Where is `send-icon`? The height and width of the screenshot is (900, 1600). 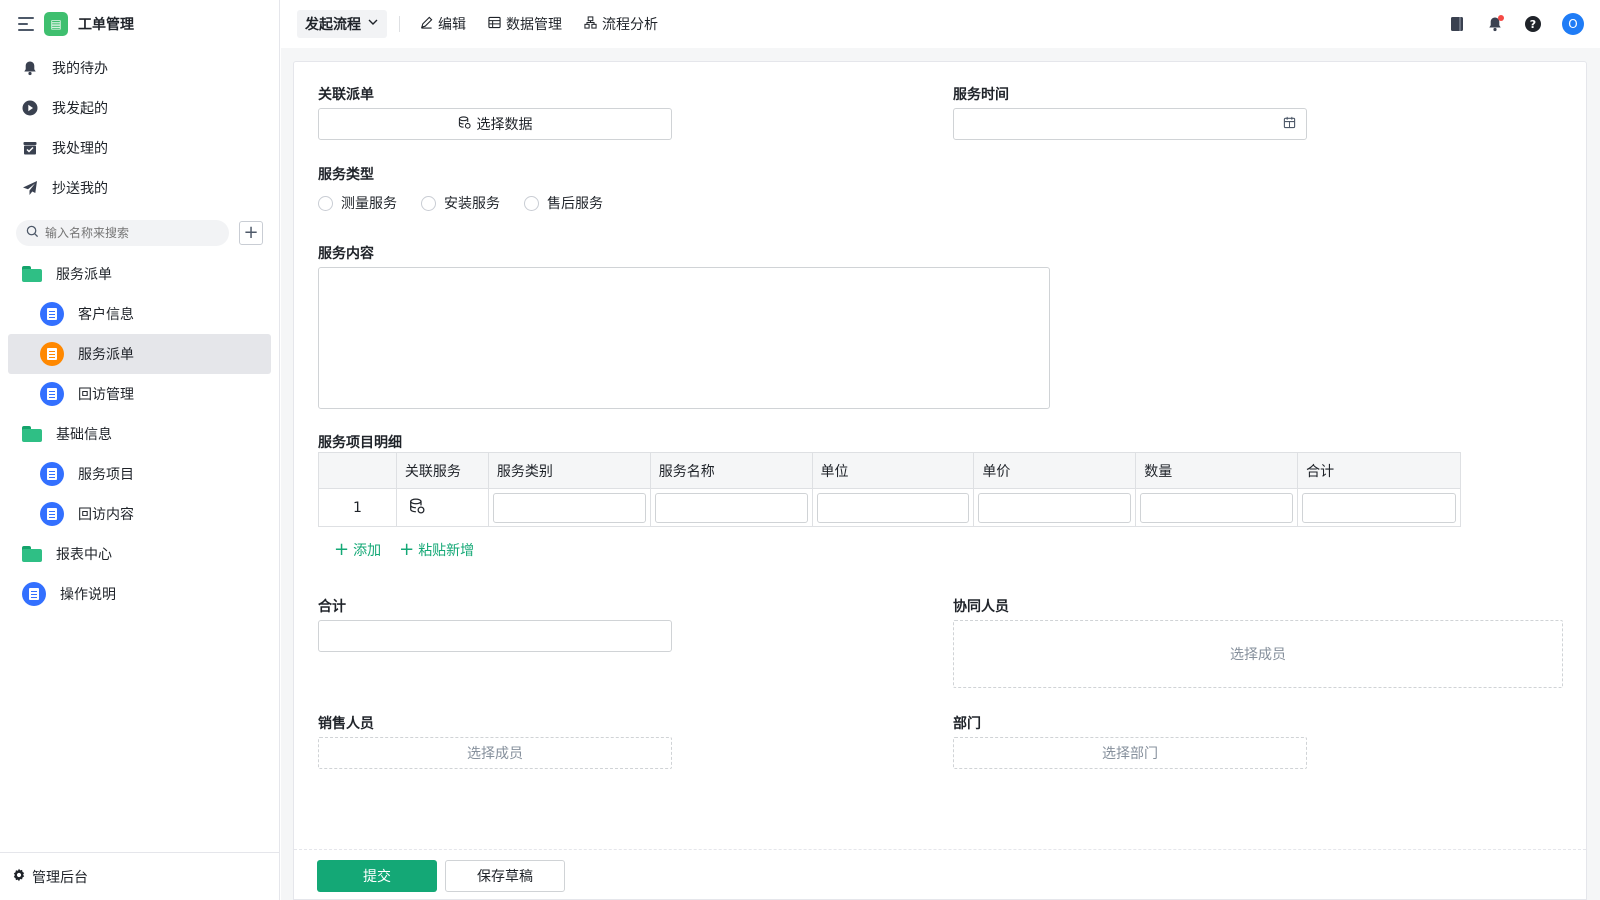 send-icon is located at coordinates (30, 188).